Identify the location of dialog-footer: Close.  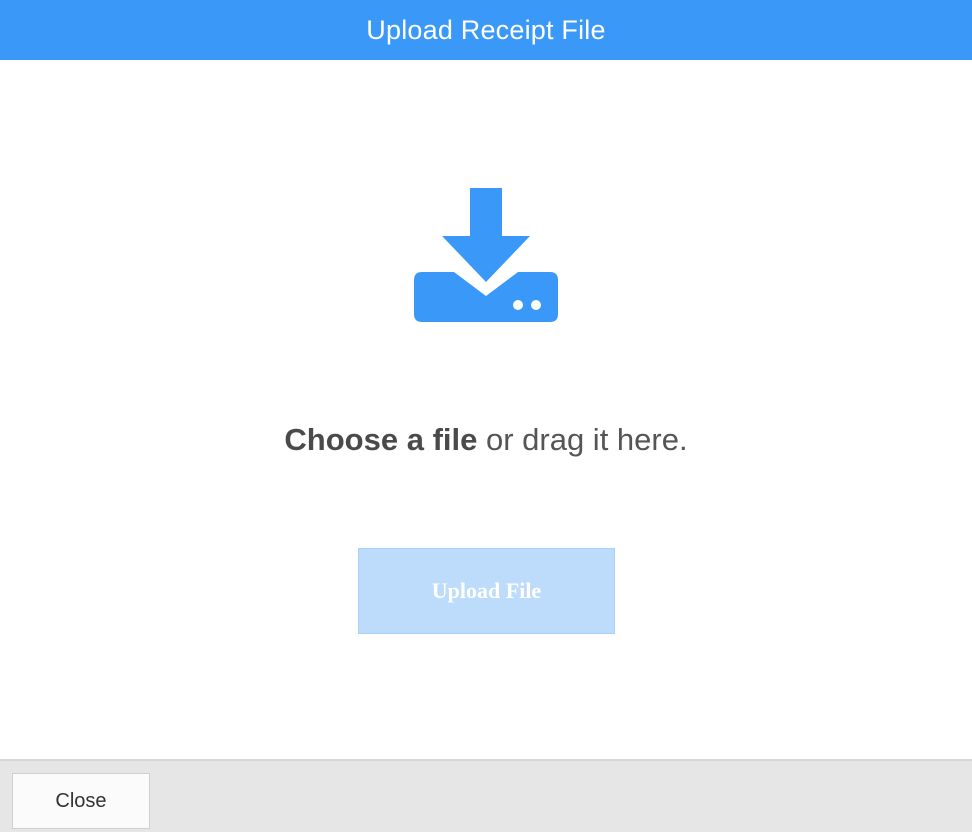
(486, 795).